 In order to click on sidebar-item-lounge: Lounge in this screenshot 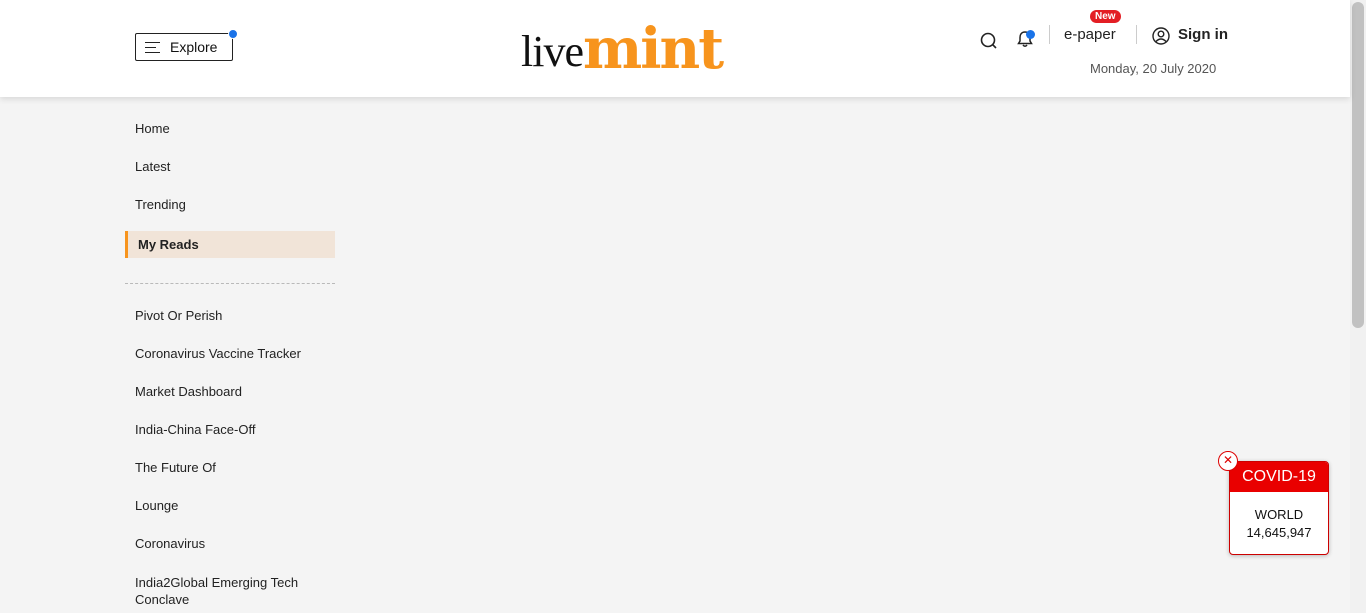, I will do `click(230, 506)`.